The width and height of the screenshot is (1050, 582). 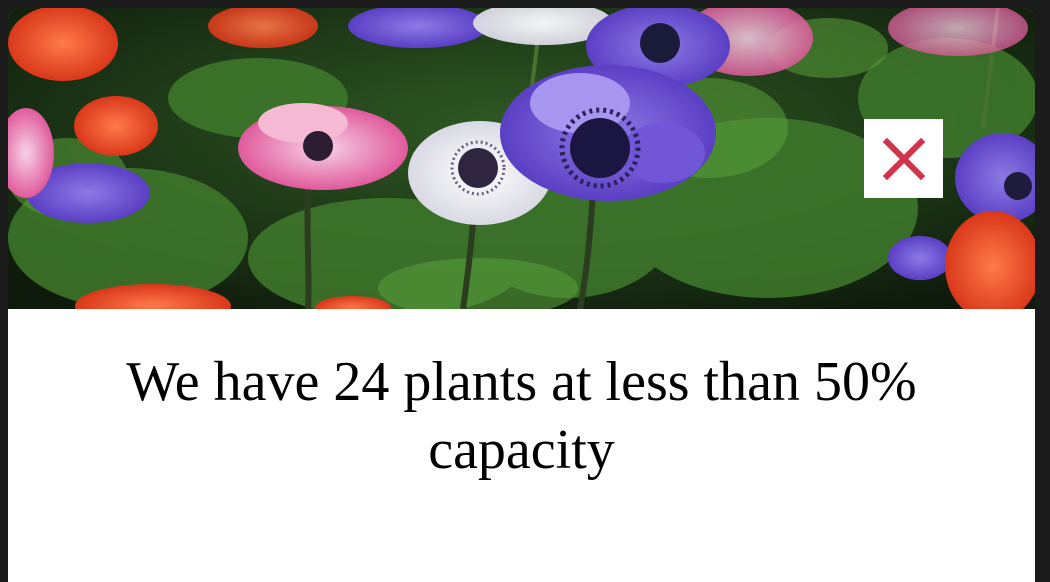 I want to click on close-button, so click(x=903, y=158).